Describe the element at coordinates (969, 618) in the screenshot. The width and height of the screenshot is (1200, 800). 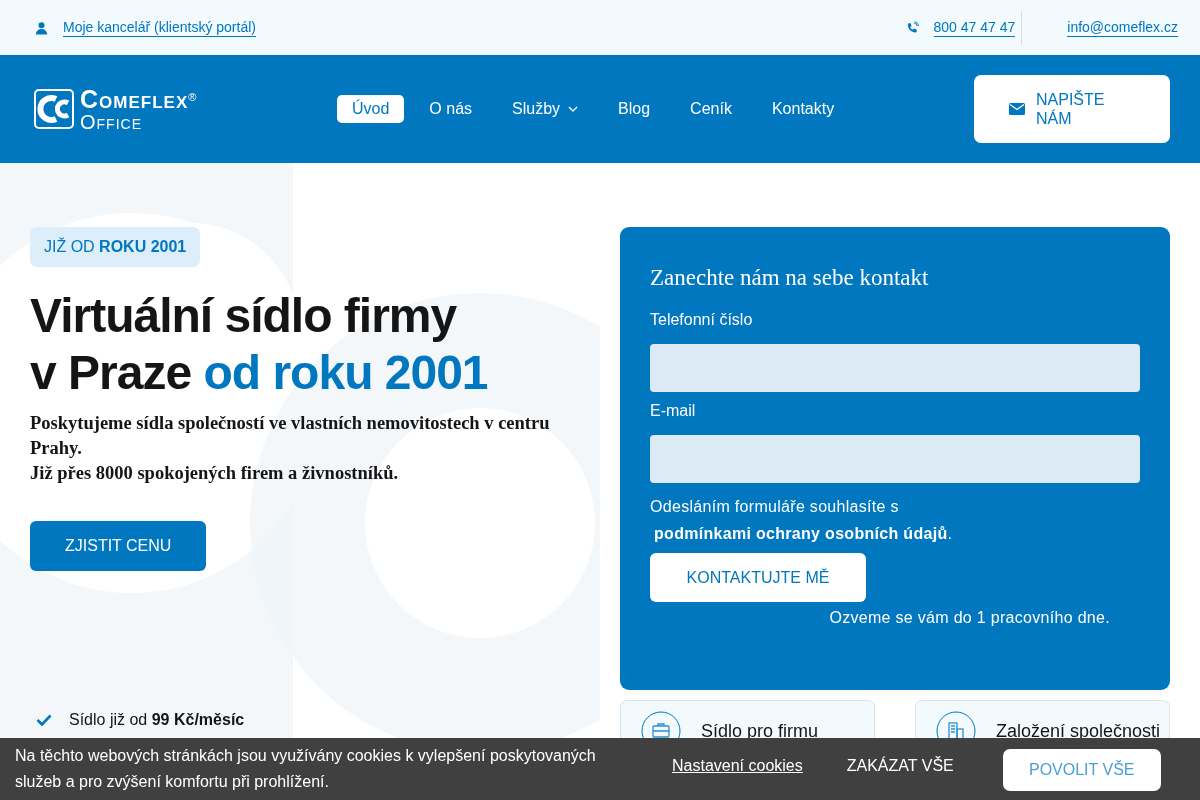
I see `response-note: Ozveme se vám do 1 pracovního dne.` at that location.